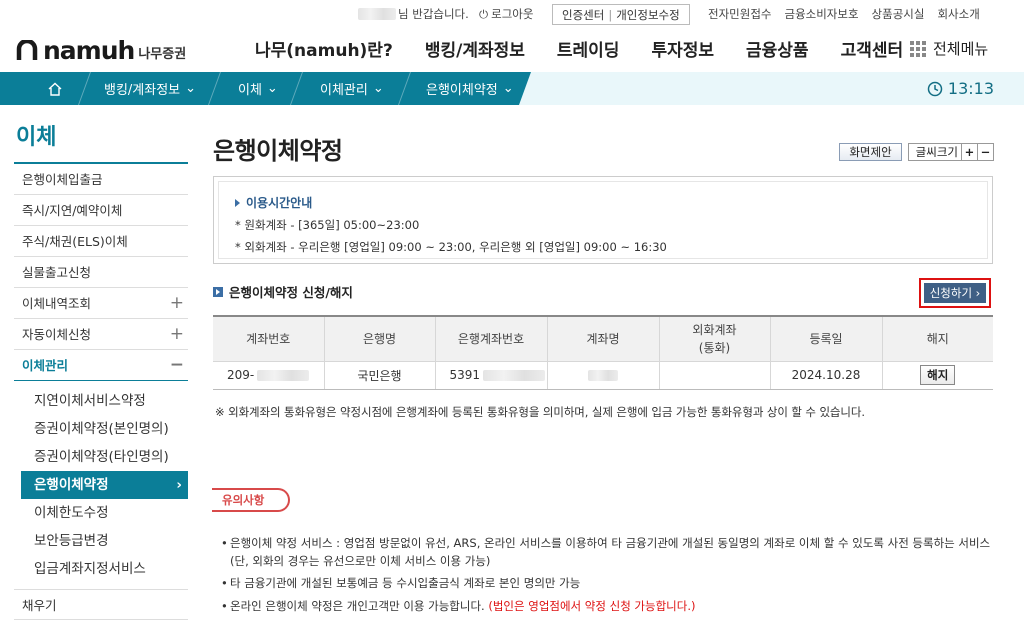  What do you see at coordinates (89, 50) in the screenshot?
I see `logo-text-en: namuh` at bounding box center [89, 50].